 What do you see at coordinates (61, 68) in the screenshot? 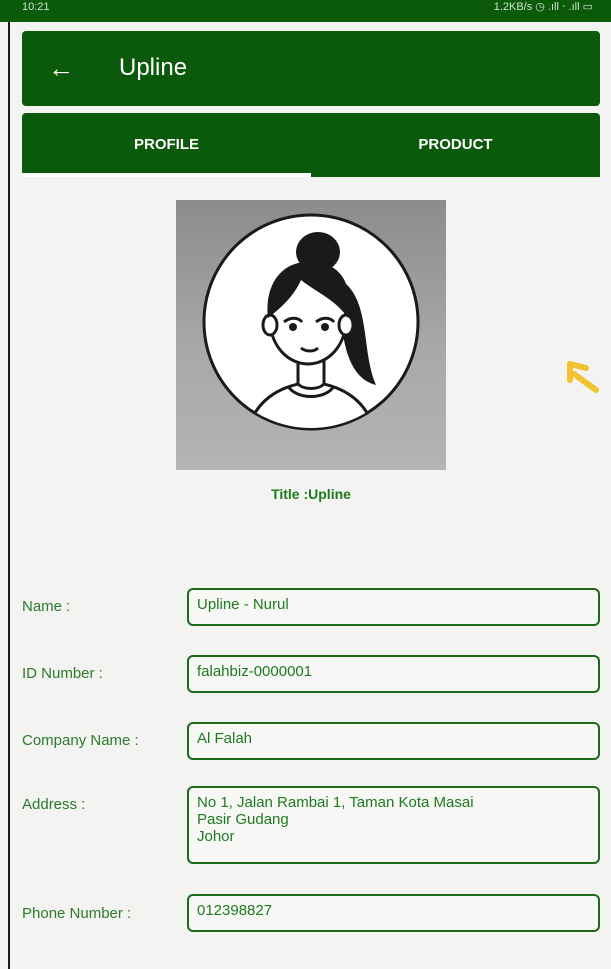
I see `arrow-left-icon: ←` at bounding box center [61, 68].